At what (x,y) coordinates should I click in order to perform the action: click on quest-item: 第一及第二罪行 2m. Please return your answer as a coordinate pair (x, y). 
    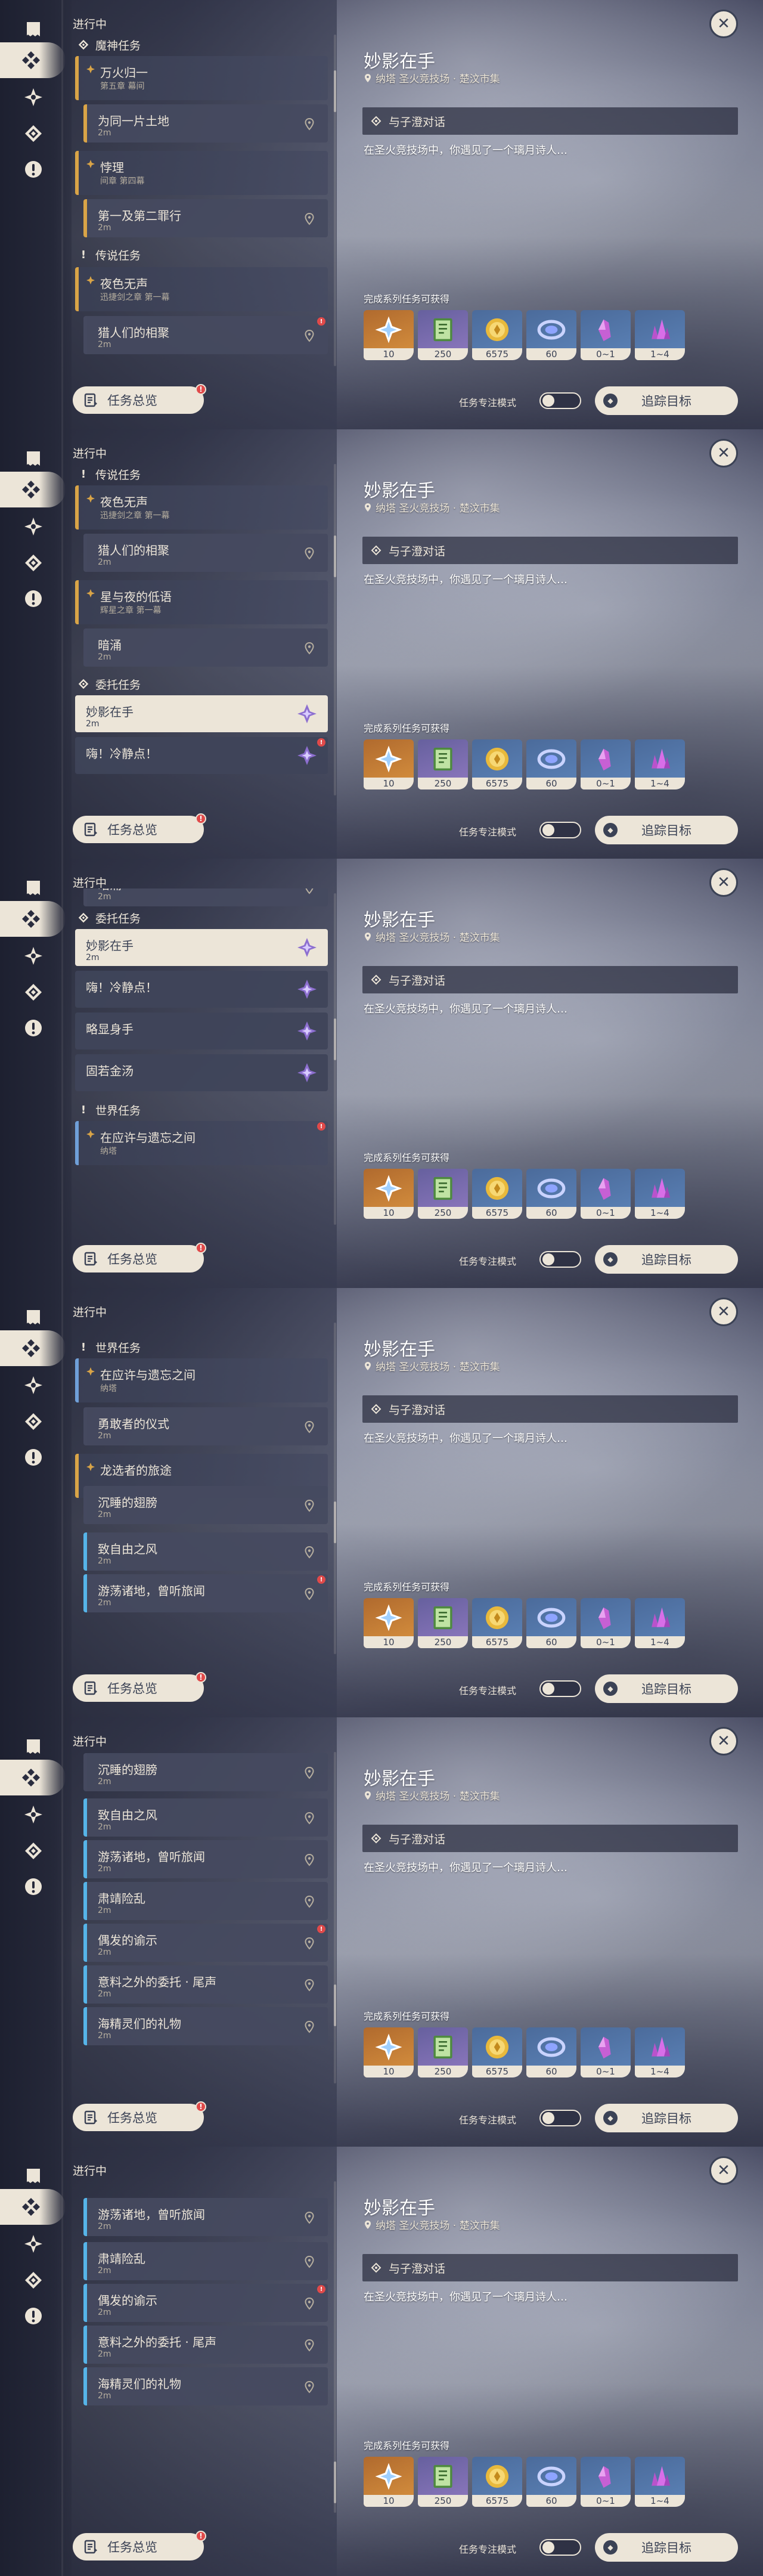
    Looking at the image, I should click on (205, 218).